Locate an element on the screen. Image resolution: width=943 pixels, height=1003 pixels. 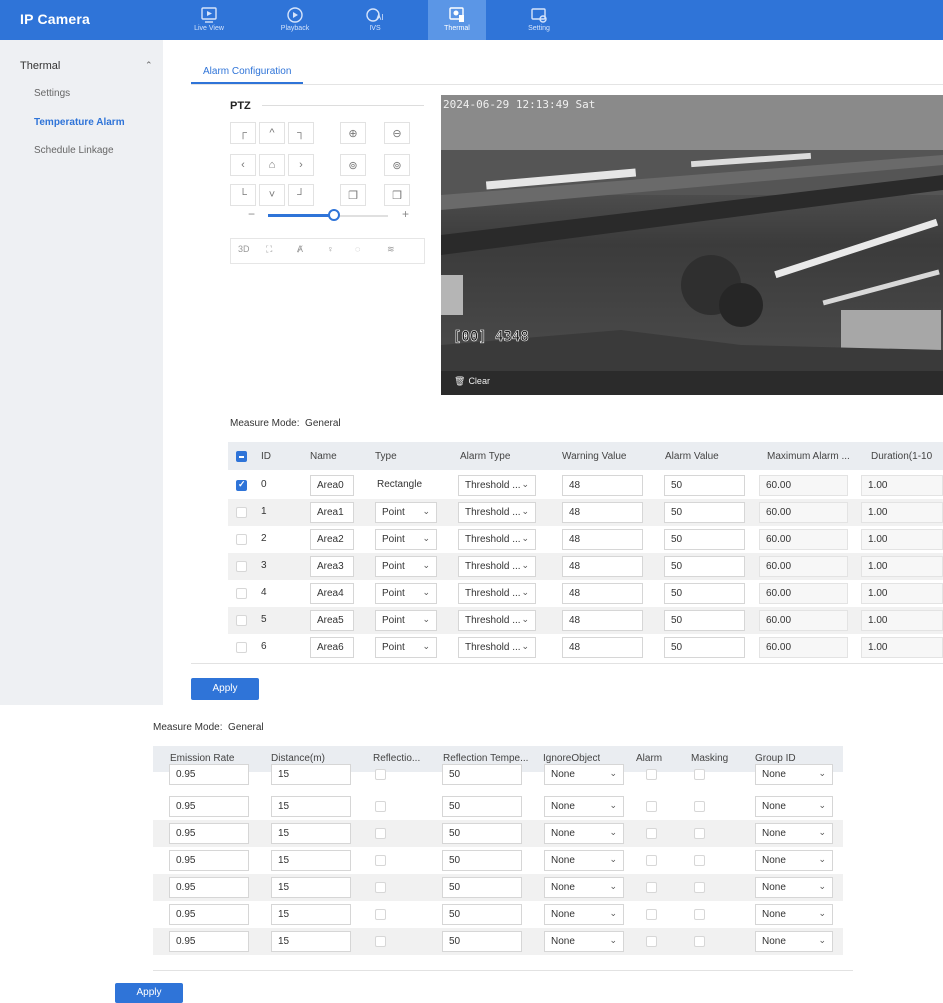
zoom-out-button: ⊖ is located at coordinates (397, 133).